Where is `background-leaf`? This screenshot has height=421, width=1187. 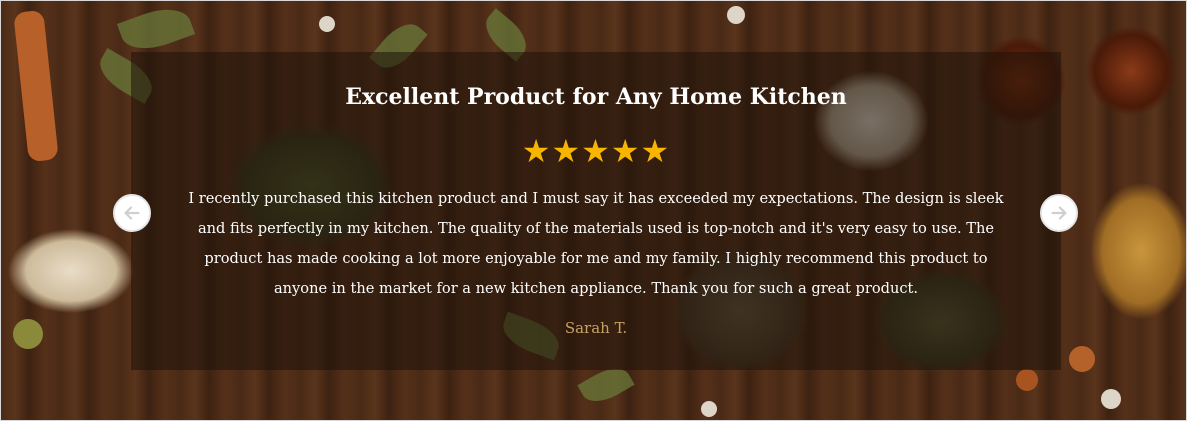
background-leaf is located at coordinates (156, 29).